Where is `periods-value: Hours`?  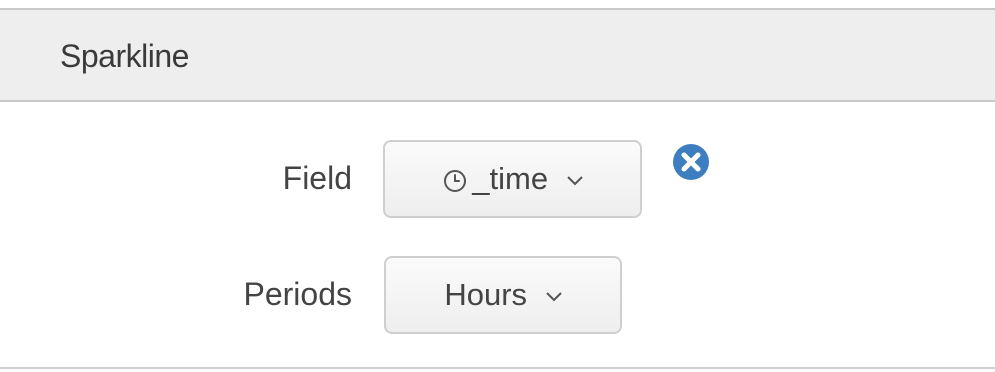
periods-value: Hours is located at coordinates (486, 294).